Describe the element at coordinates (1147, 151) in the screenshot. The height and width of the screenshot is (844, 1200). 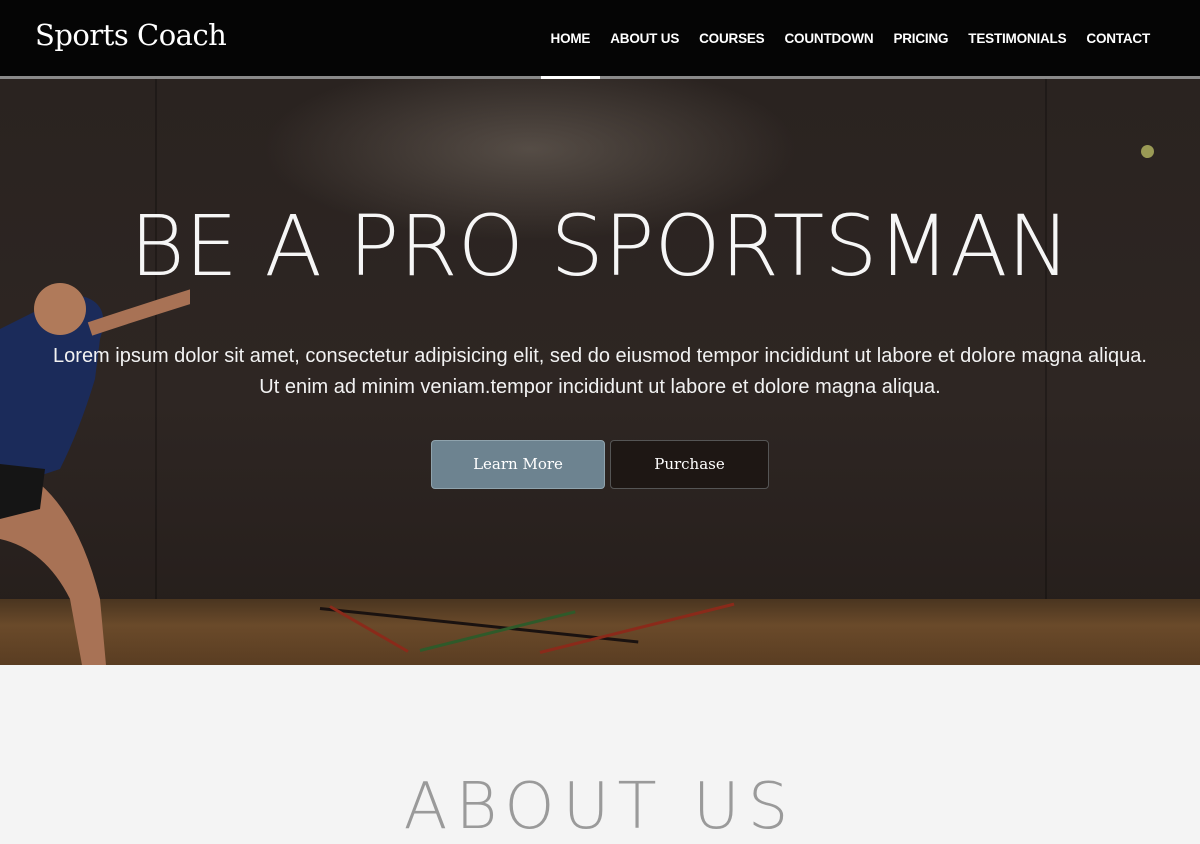
I see `tennis-ball-image` at that location.